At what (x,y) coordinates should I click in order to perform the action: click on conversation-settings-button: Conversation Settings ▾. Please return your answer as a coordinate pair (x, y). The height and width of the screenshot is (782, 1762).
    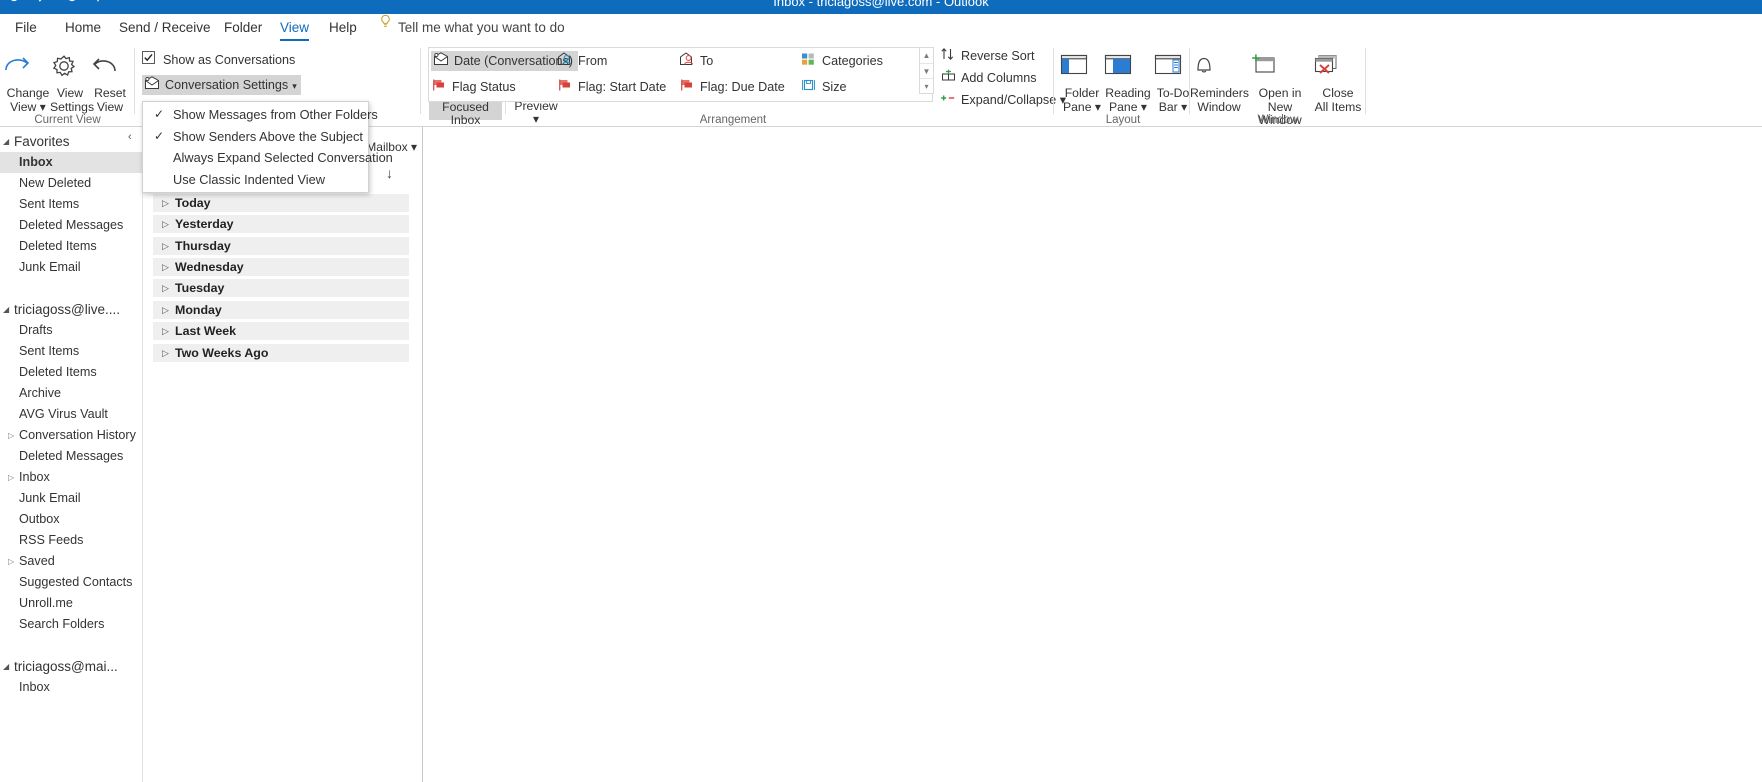
    Looking at the image, I should click on (221, 85).